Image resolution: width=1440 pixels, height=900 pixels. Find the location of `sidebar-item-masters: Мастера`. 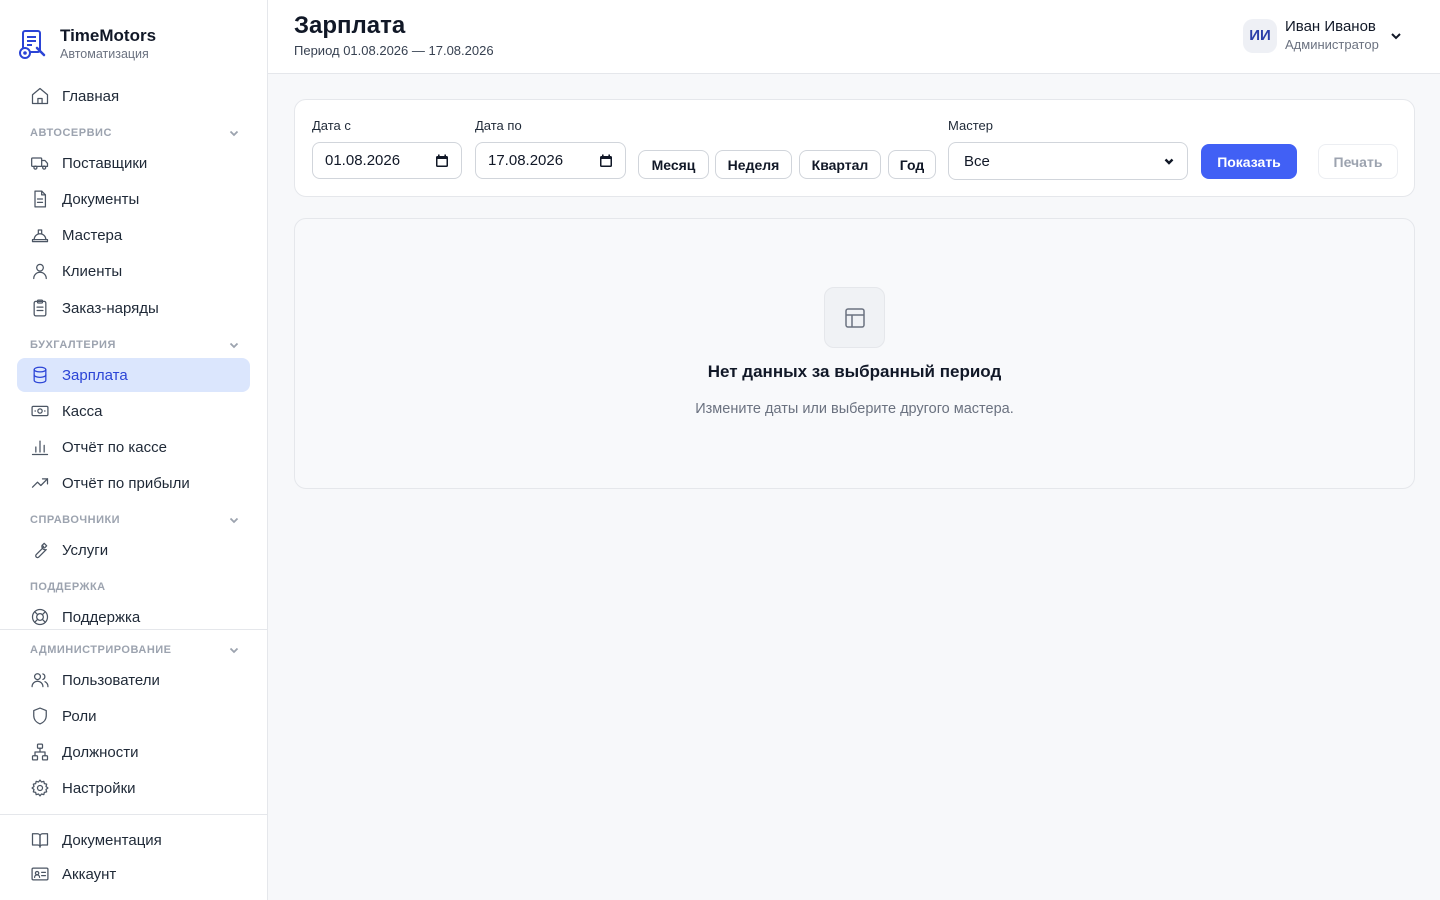

sidebar-item-masters: Мастера is located at coordinates (133, 235).